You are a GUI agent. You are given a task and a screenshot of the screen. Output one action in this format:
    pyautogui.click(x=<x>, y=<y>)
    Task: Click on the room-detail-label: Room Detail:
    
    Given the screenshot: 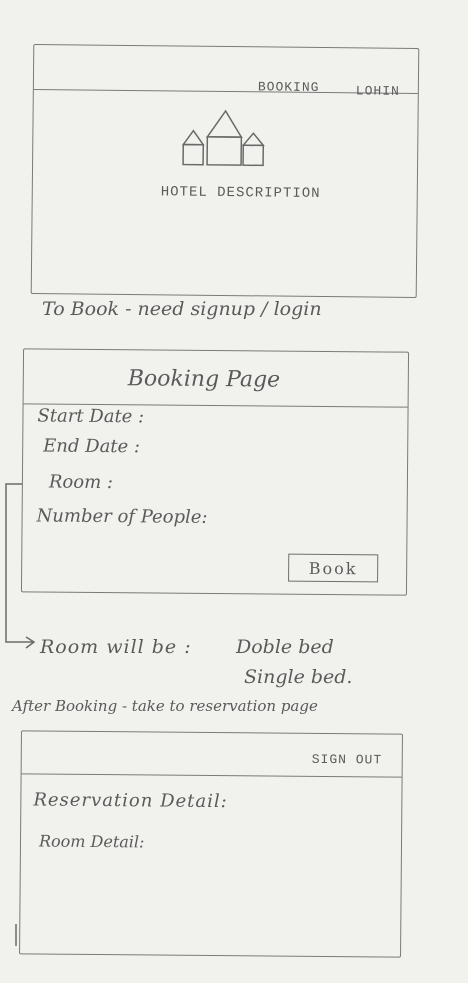 What is the action you would take?
    pyautogui.click(x=91, y=841)
    